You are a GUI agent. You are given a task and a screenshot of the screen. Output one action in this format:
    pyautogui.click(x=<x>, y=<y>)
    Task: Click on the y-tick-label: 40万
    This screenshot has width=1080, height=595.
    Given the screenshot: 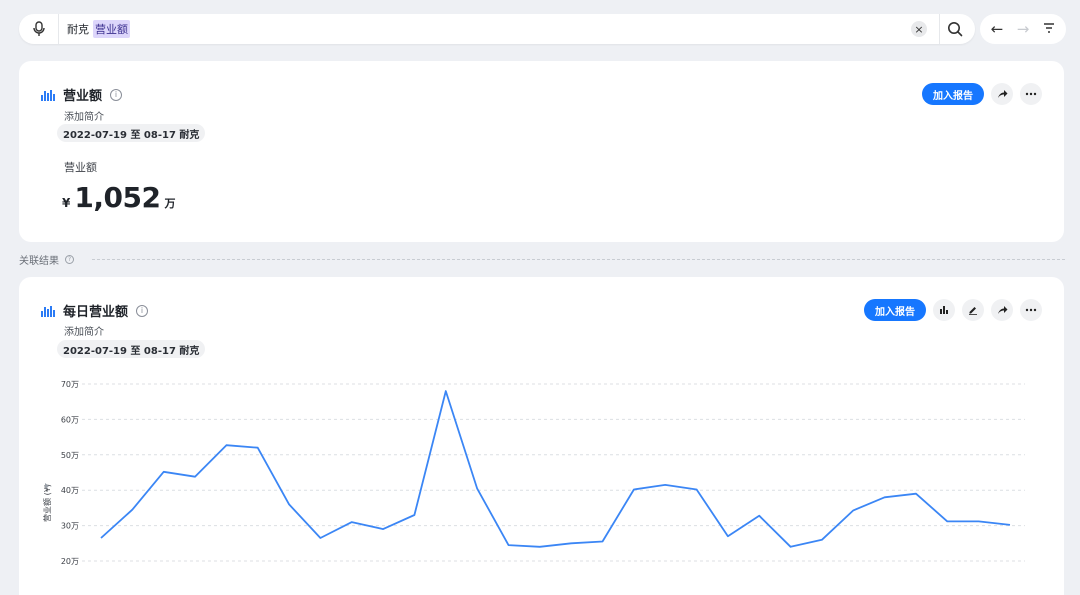 What is the action you would take?
    pyautogui.click(x=70, y=490)
    